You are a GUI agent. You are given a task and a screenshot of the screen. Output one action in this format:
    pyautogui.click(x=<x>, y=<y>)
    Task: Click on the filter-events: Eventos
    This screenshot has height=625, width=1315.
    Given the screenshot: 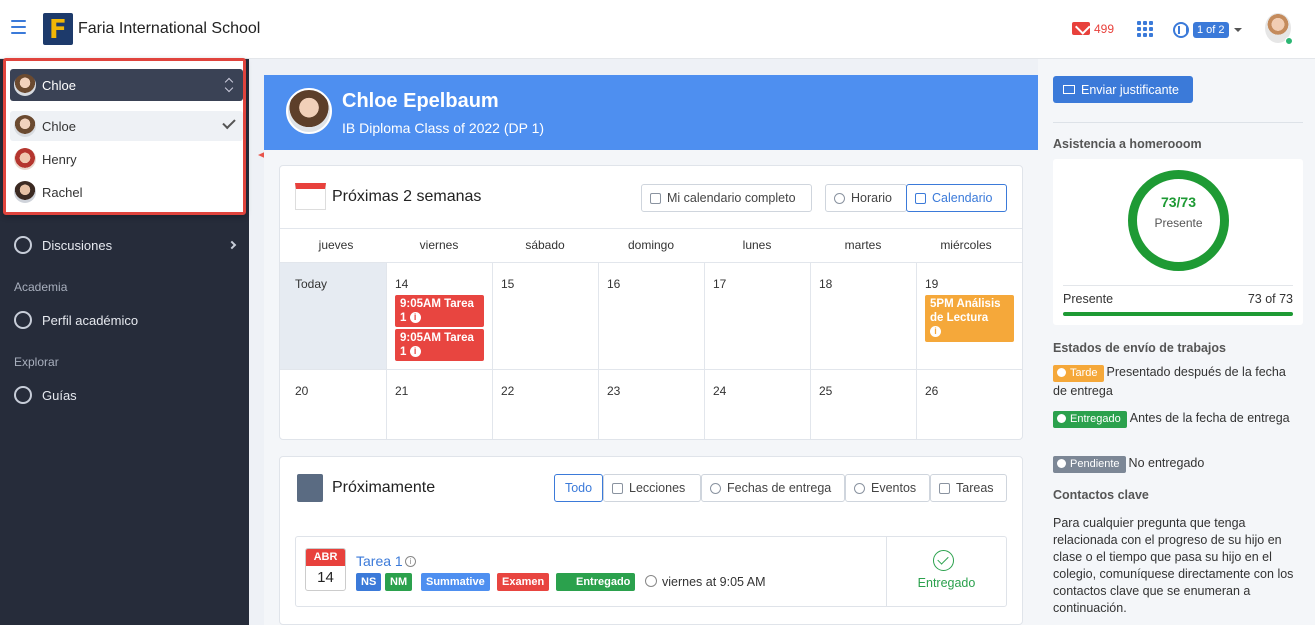 What is the action you would take?
    pyautogui.click(x=887, y=488)
    